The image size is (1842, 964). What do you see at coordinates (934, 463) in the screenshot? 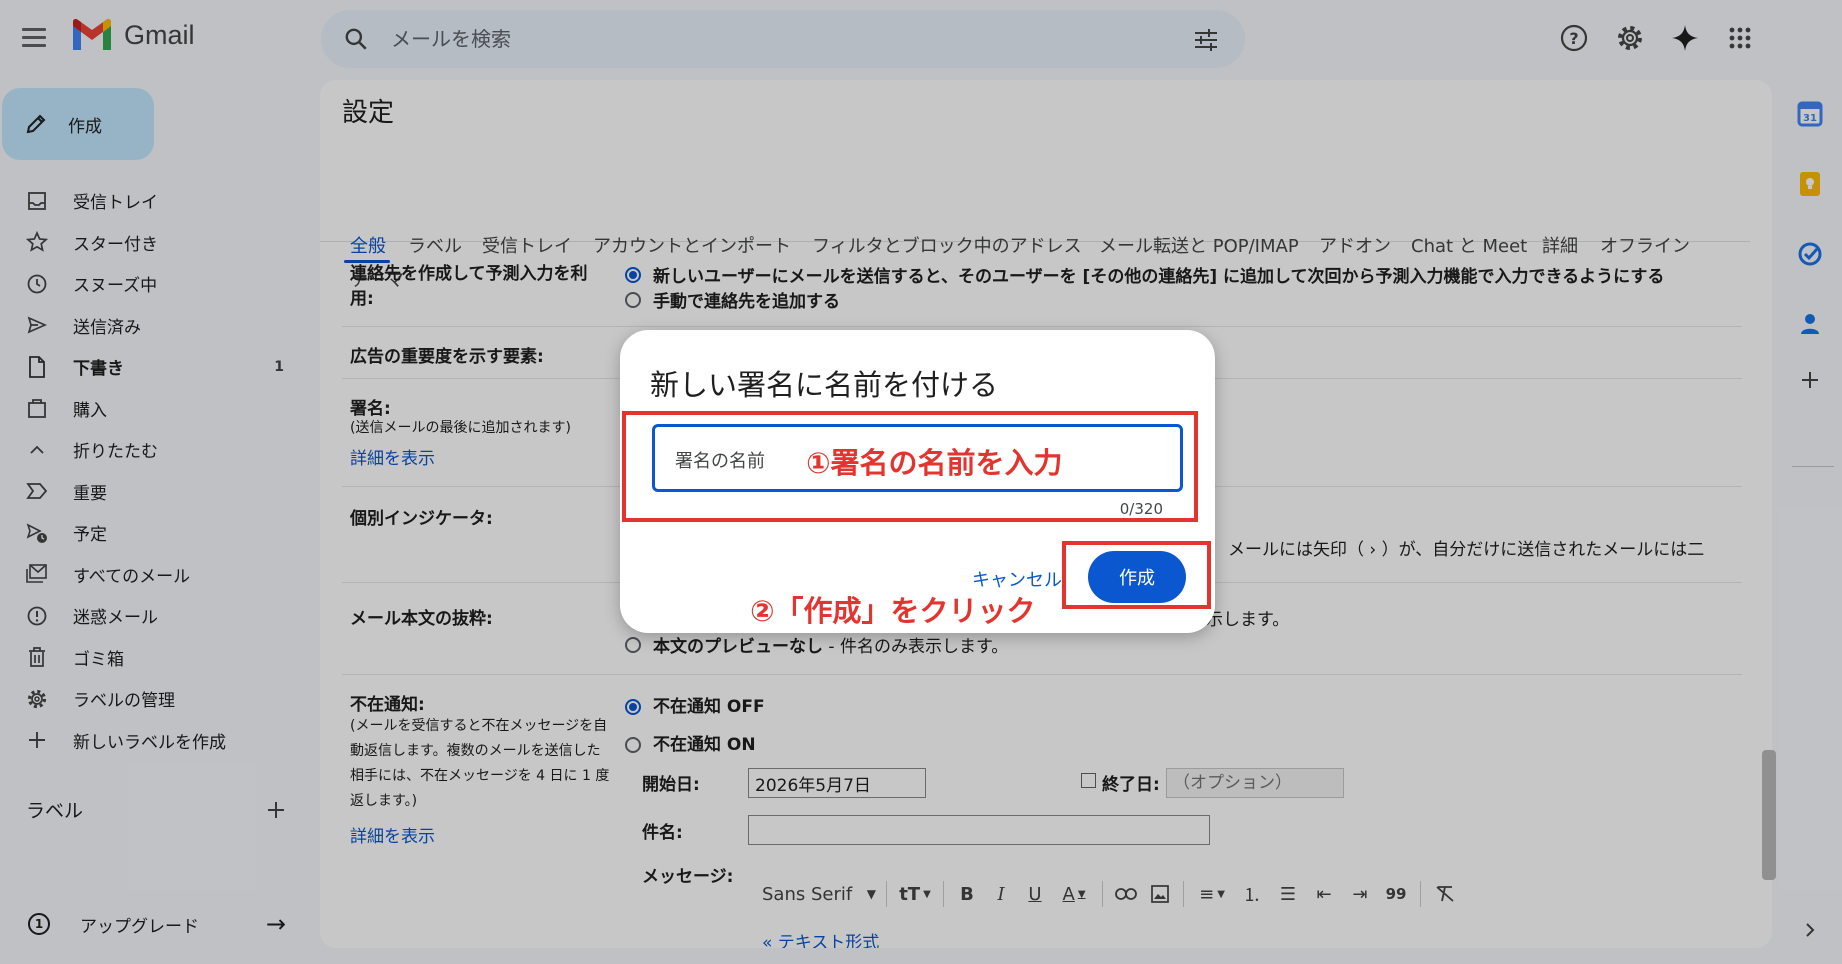
I see `annotation-step1-text: ①署名の名前を入力` at bounding box center [934, 463].